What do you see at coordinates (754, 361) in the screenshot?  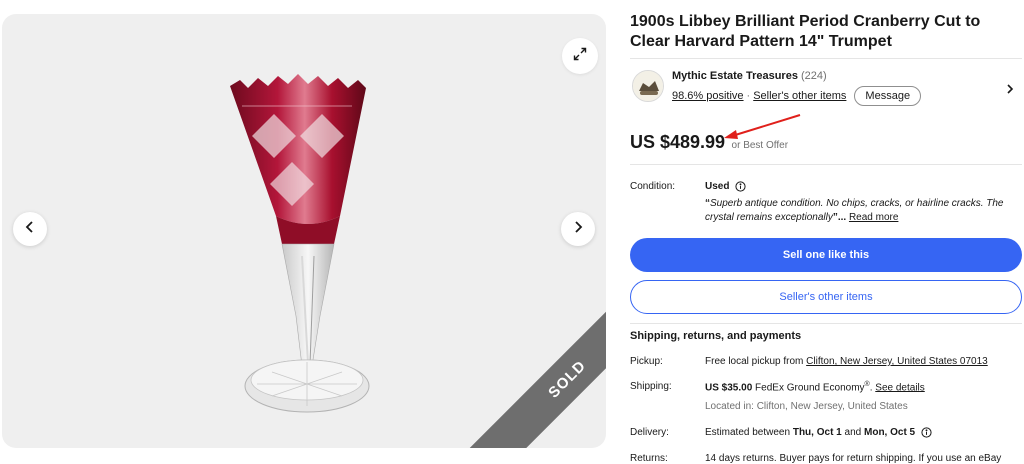 I see `pickup-text: Free local pickup from` at bounding box center [754, 361].